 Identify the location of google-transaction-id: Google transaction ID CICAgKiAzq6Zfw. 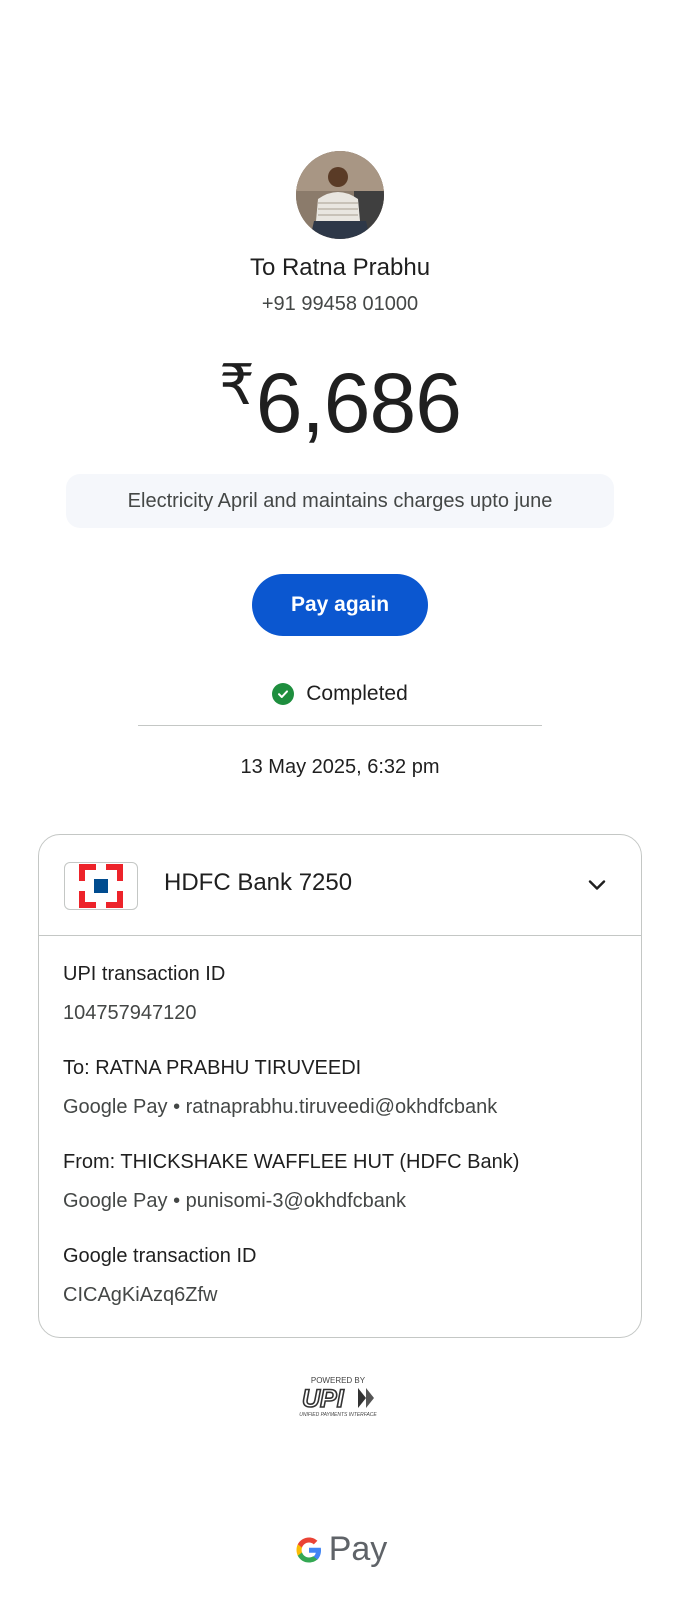
(159, 1276).